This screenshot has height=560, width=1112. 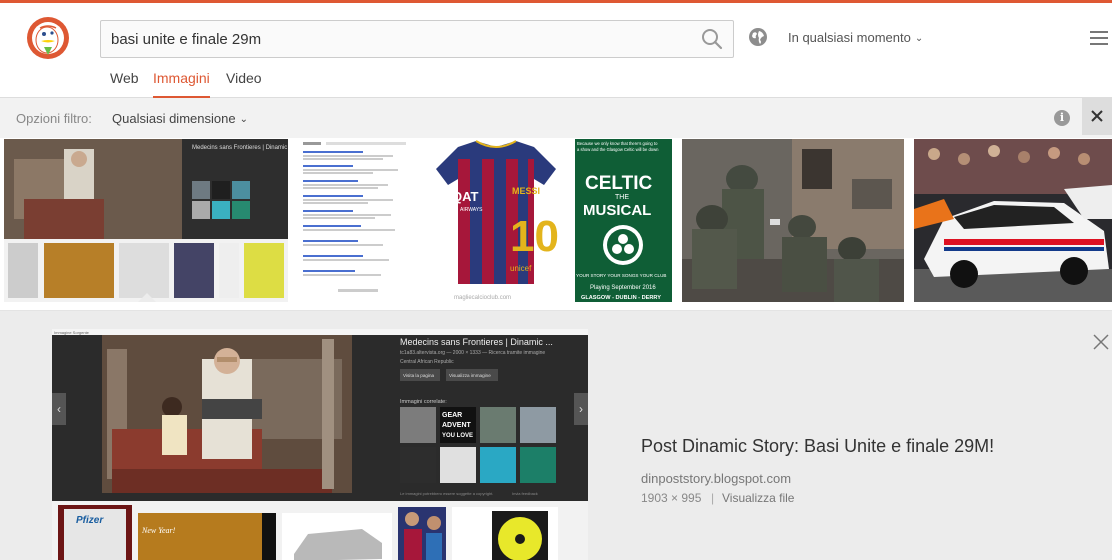 I want to click on size-filter-label: Qualsiasi dimensione, so click(x=174, y=118).